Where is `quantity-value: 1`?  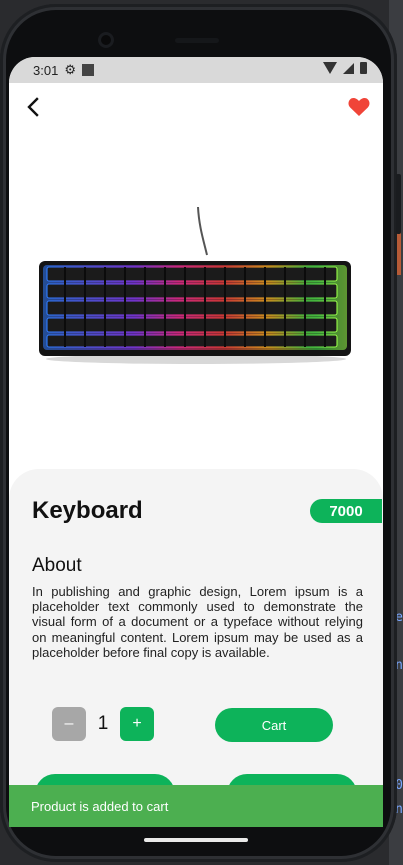
quantity-value: 1 is located at coordinates (103, 723).